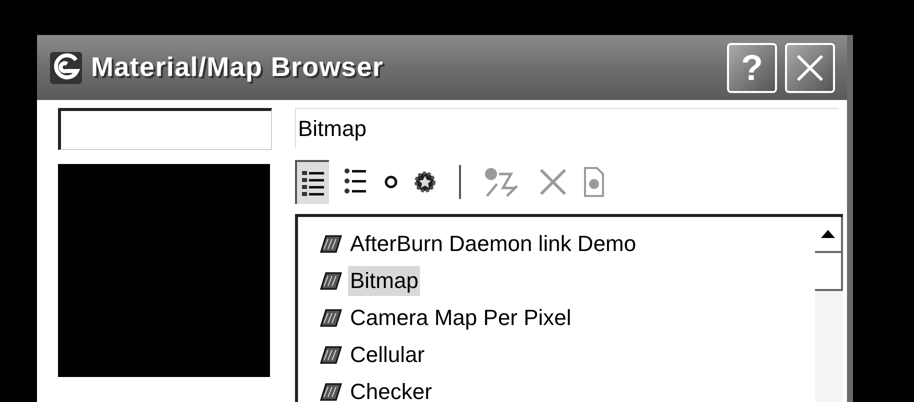 This screenshot has height=402, width=914. What do you see at coordinates (387, 355) in the screenshot?
I see `list-item: Cellular` at bounding box center [387, 355].